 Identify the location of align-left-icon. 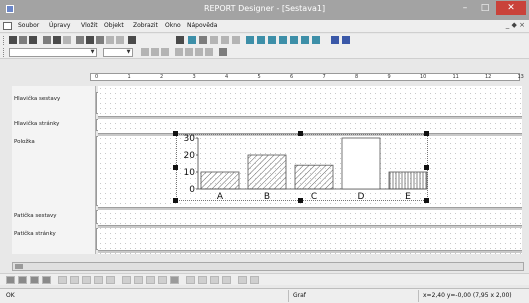
(179, 52).